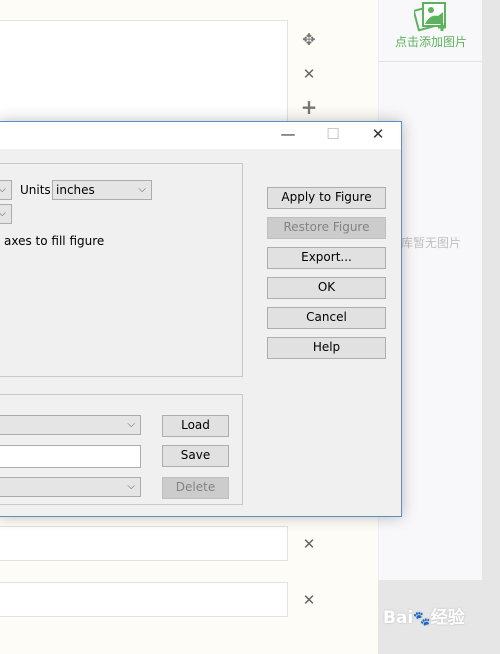  Describe the element at coordinates (429, 17) in the screenshot. I see `add-image-icon` at that location.